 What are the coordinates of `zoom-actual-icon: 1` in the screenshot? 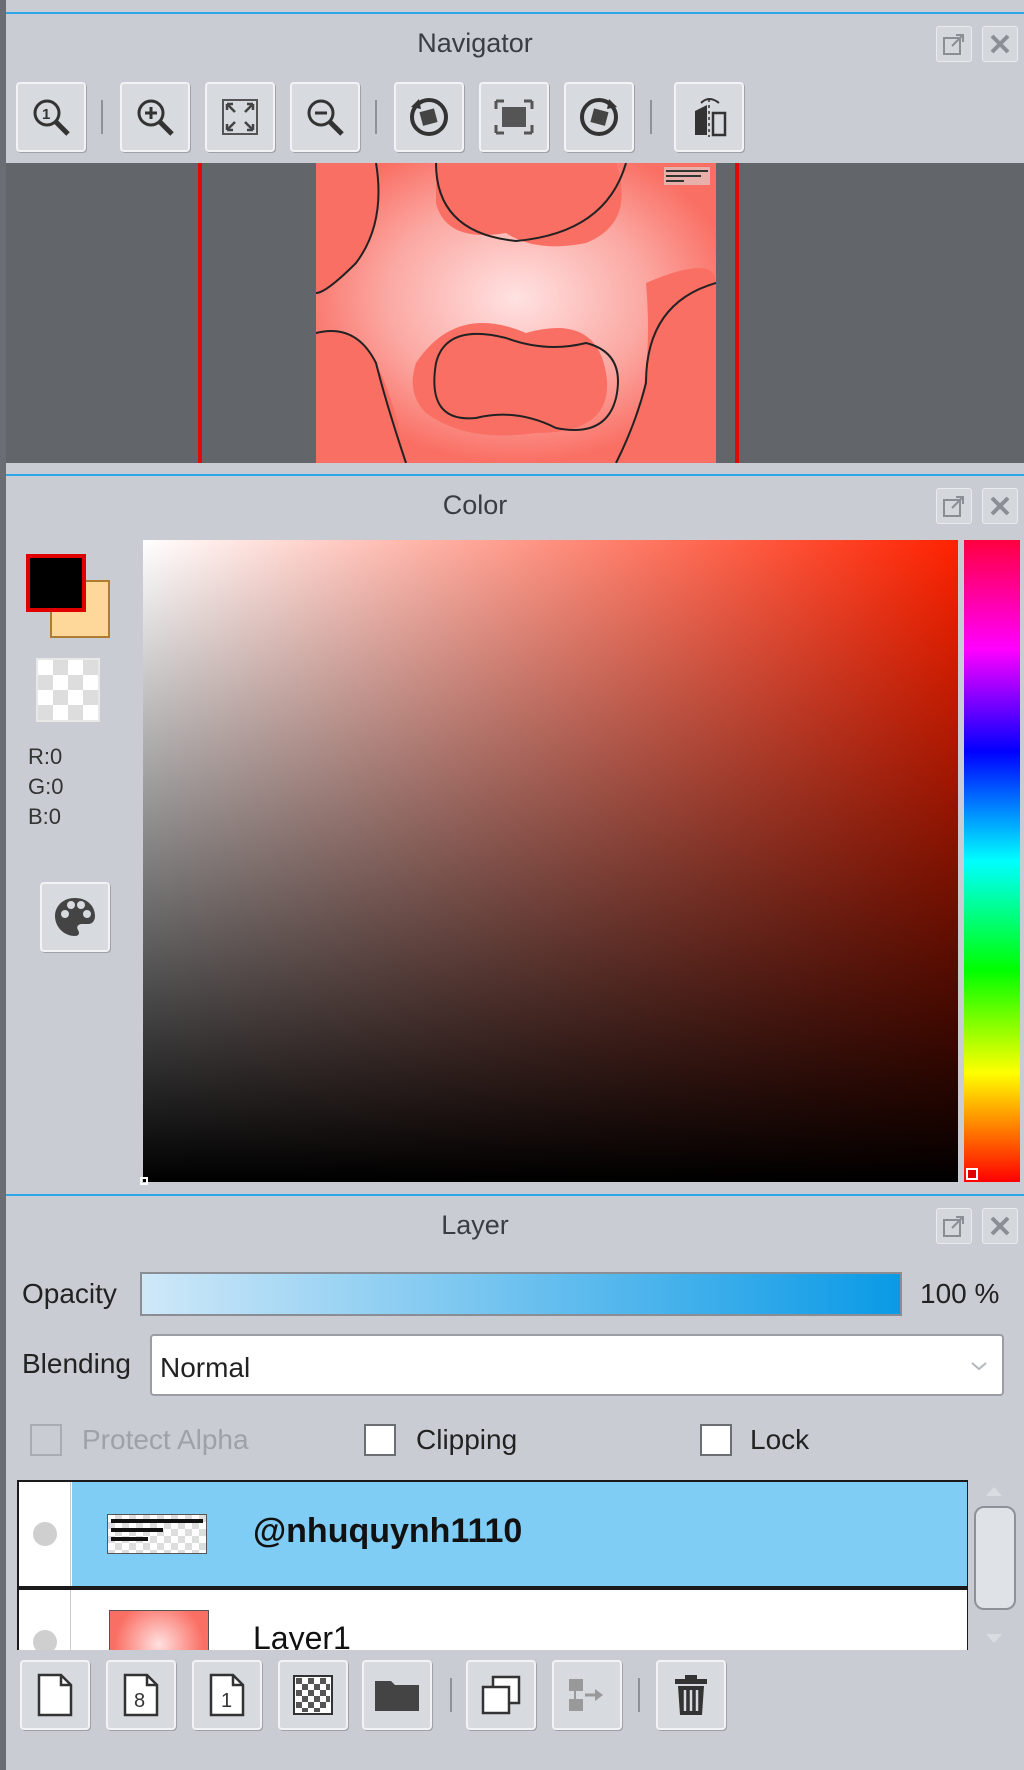 It's located at (51, 117).